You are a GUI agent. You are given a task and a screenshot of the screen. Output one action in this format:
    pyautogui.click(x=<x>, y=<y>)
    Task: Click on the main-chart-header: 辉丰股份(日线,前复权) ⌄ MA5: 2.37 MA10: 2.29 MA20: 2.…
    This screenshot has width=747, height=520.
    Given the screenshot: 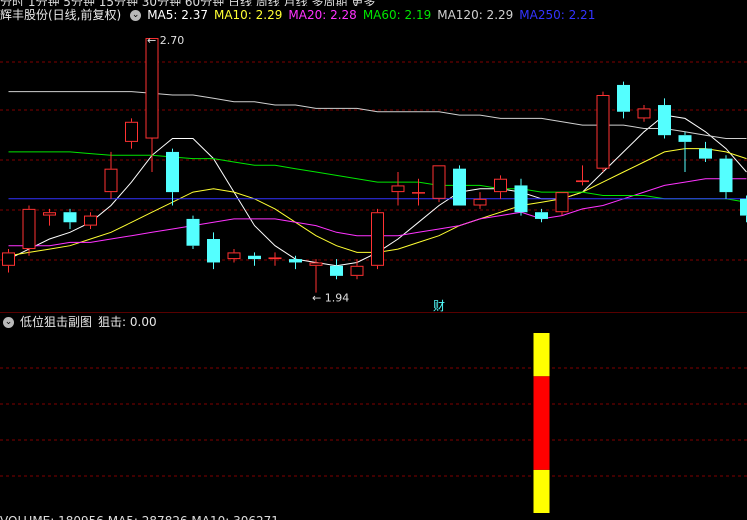 What is the action you would take?
    pyautogui.click(x=373, y=15)
    